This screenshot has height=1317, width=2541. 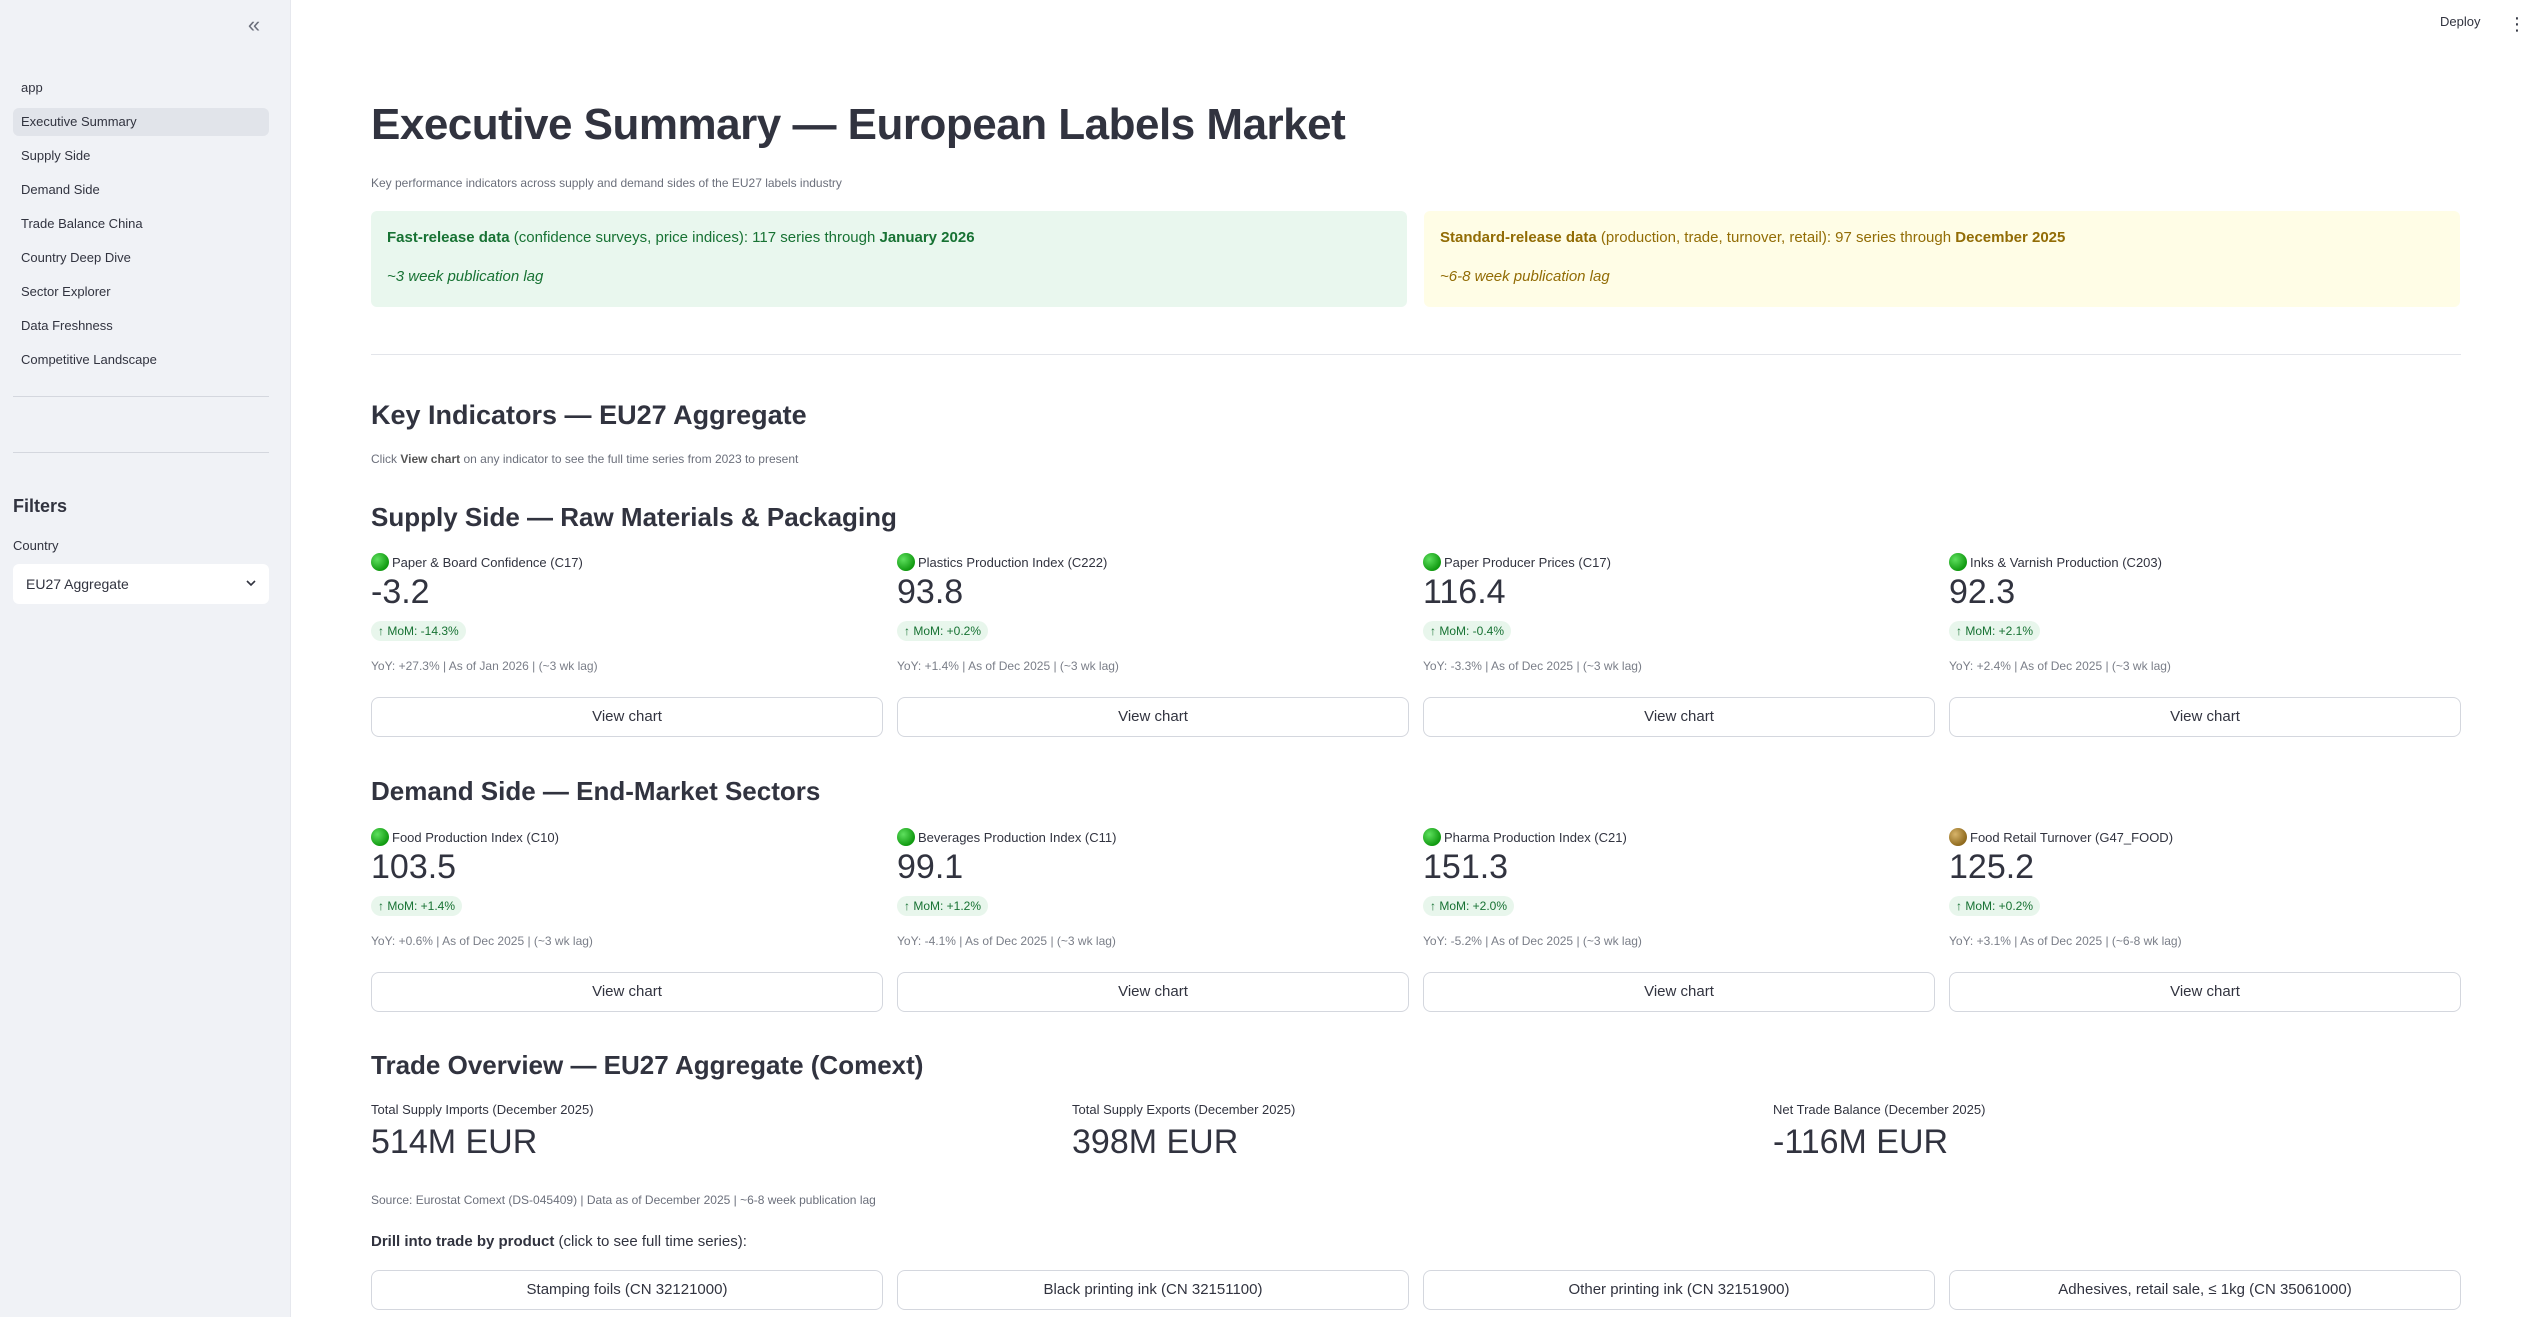 What do you see at coordinates (141, 224) in the screenshot?
I see `sidebar-item-trade-balance-china: Trade Balance China` at bounding box center [141, 224].